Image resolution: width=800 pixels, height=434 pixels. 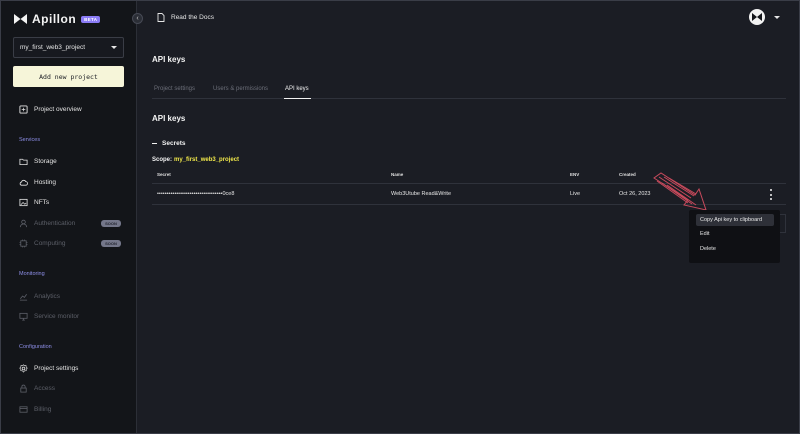 What do you see at coordinates (23, 296) in the screenshot?
I see `chart-icon` at bounding box center [23, 296].